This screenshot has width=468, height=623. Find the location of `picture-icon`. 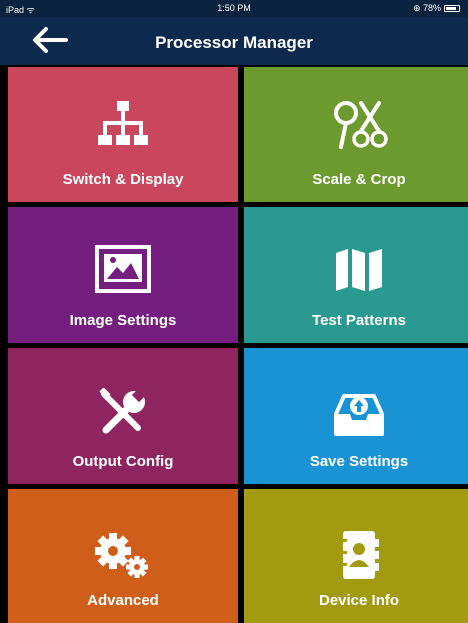

picture-icon is located at coordinates (123, 269).